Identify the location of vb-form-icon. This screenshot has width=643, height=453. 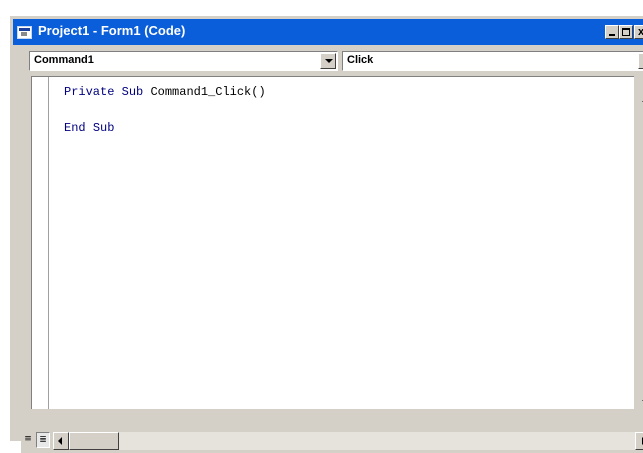
(24, 32).